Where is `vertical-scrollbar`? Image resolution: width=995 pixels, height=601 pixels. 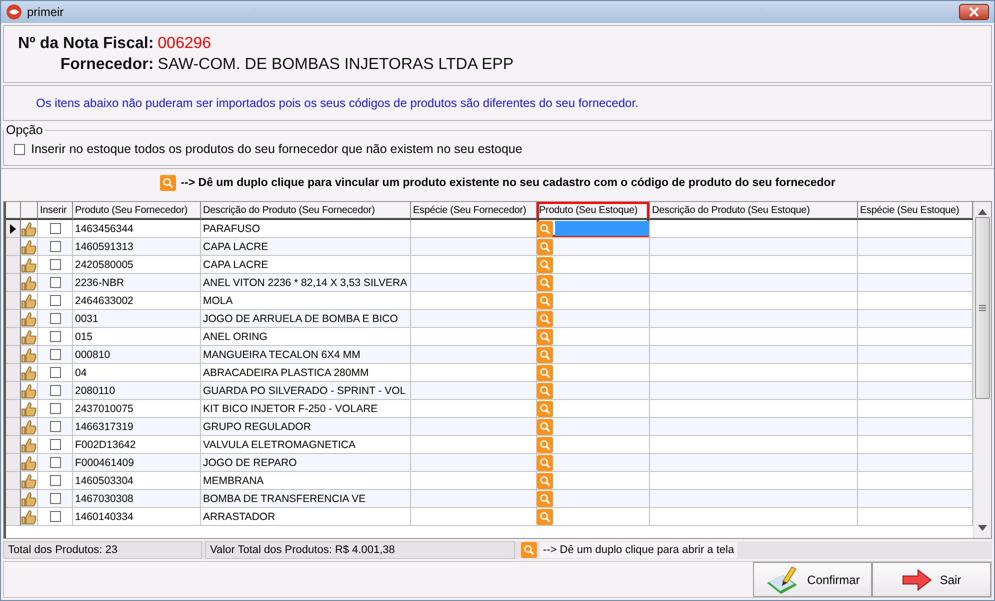 vertical-scrollbar is located at coordinates (982, 370).